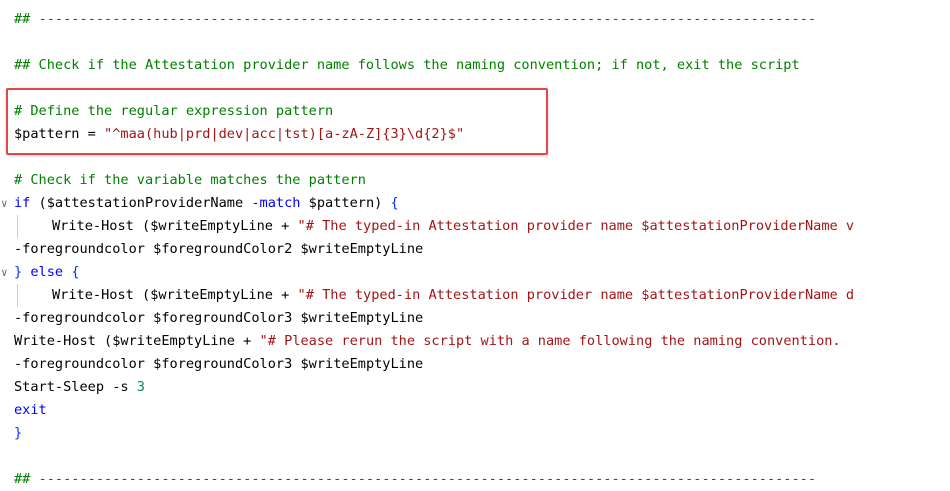 The image size is (950, 491). What do you see at coordinates (475, 410) in the screenshot?
I see `code-line: exit` at bounding box center [475, 410].